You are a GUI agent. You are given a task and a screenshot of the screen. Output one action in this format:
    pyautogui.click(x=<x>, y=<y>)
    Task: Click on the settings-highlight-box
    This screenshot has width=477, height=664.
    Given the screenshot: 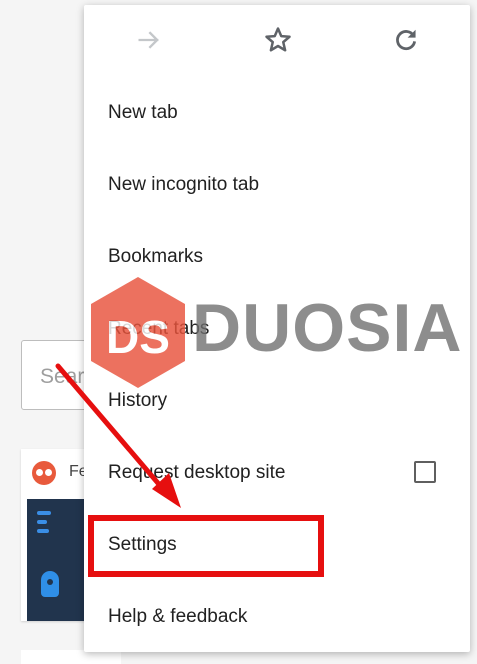 What is the action you would take?
    pyautogui.click(x=206, y=546)
    